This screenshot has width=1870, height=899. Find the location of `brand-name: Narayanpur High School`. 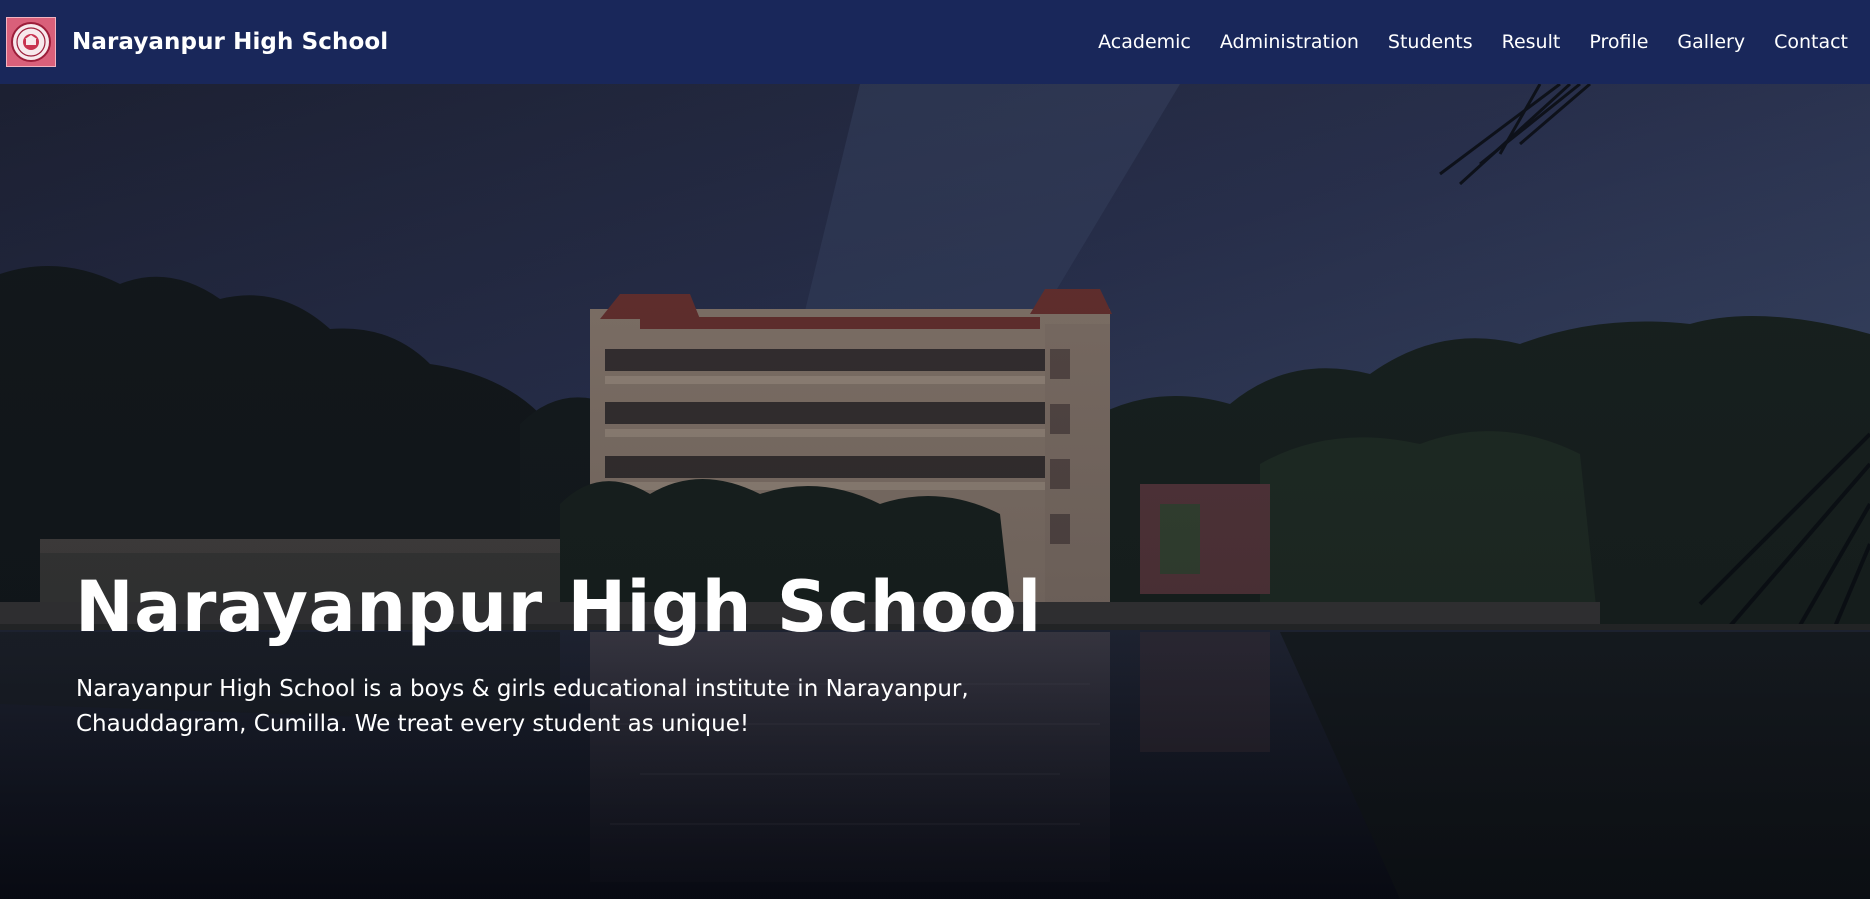

brand-name: Narayanpur High School is located at coordinates (230, 42).